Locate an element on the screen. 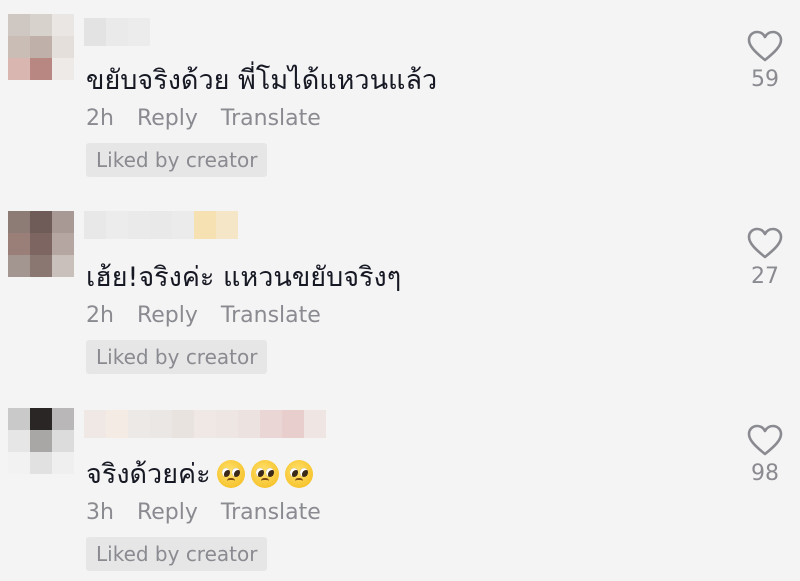 Image resolution: width=800 pixels, height=581 pixels. comment-text: จริงด้วยค่ะ is located at coordinates (199, 473).